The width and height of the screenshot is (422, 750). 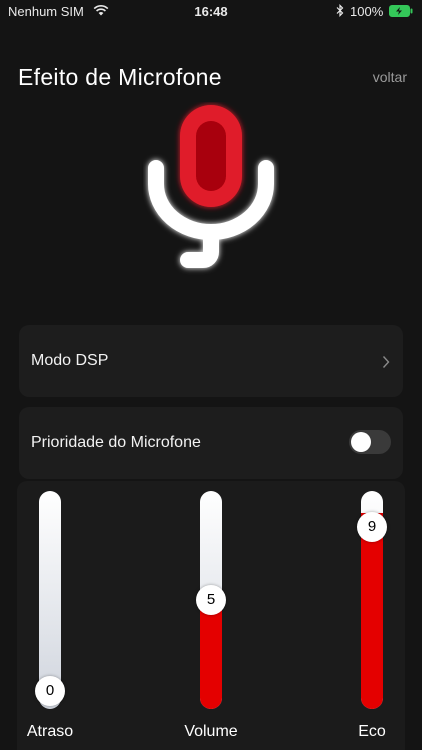 I want to click on toggle-knob, so click(x=361, y=442).